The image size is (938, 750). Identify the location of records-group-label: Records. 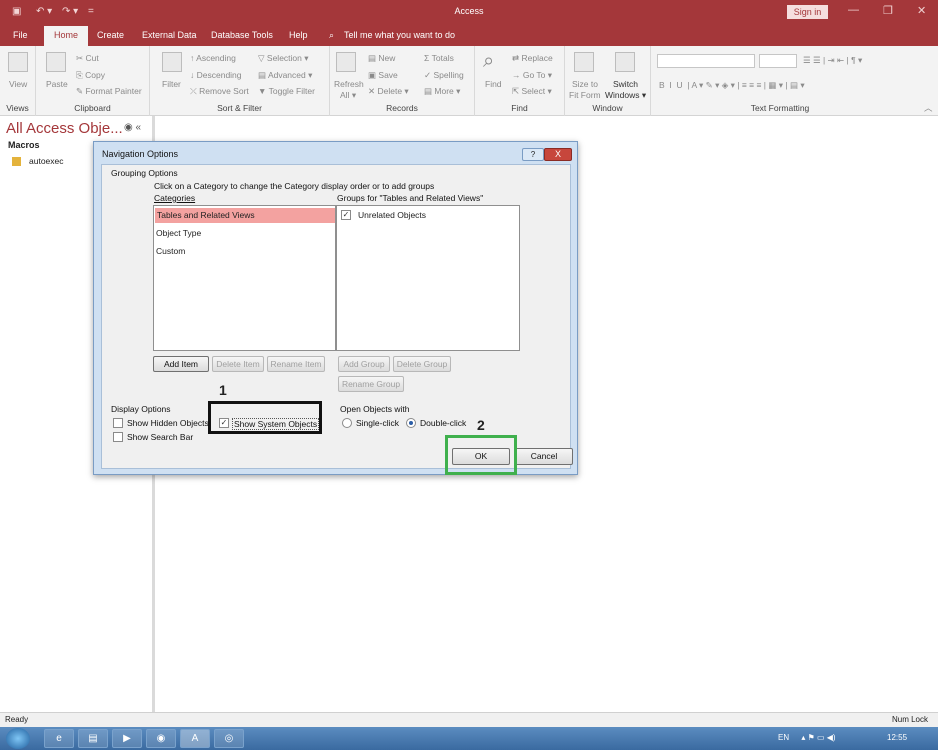
(402, 108).